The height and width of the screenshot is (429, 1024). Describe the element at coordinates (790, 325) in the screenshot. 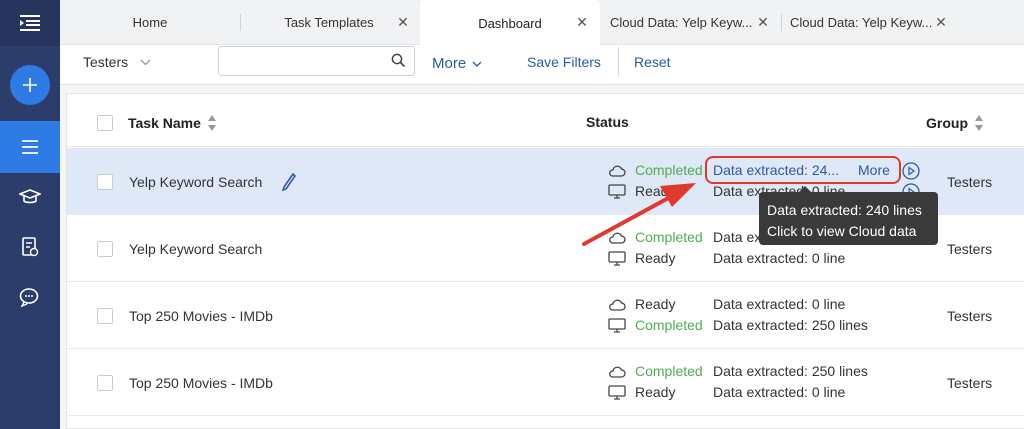

I see `local-data: Data extracted: 250 lines` at that location.